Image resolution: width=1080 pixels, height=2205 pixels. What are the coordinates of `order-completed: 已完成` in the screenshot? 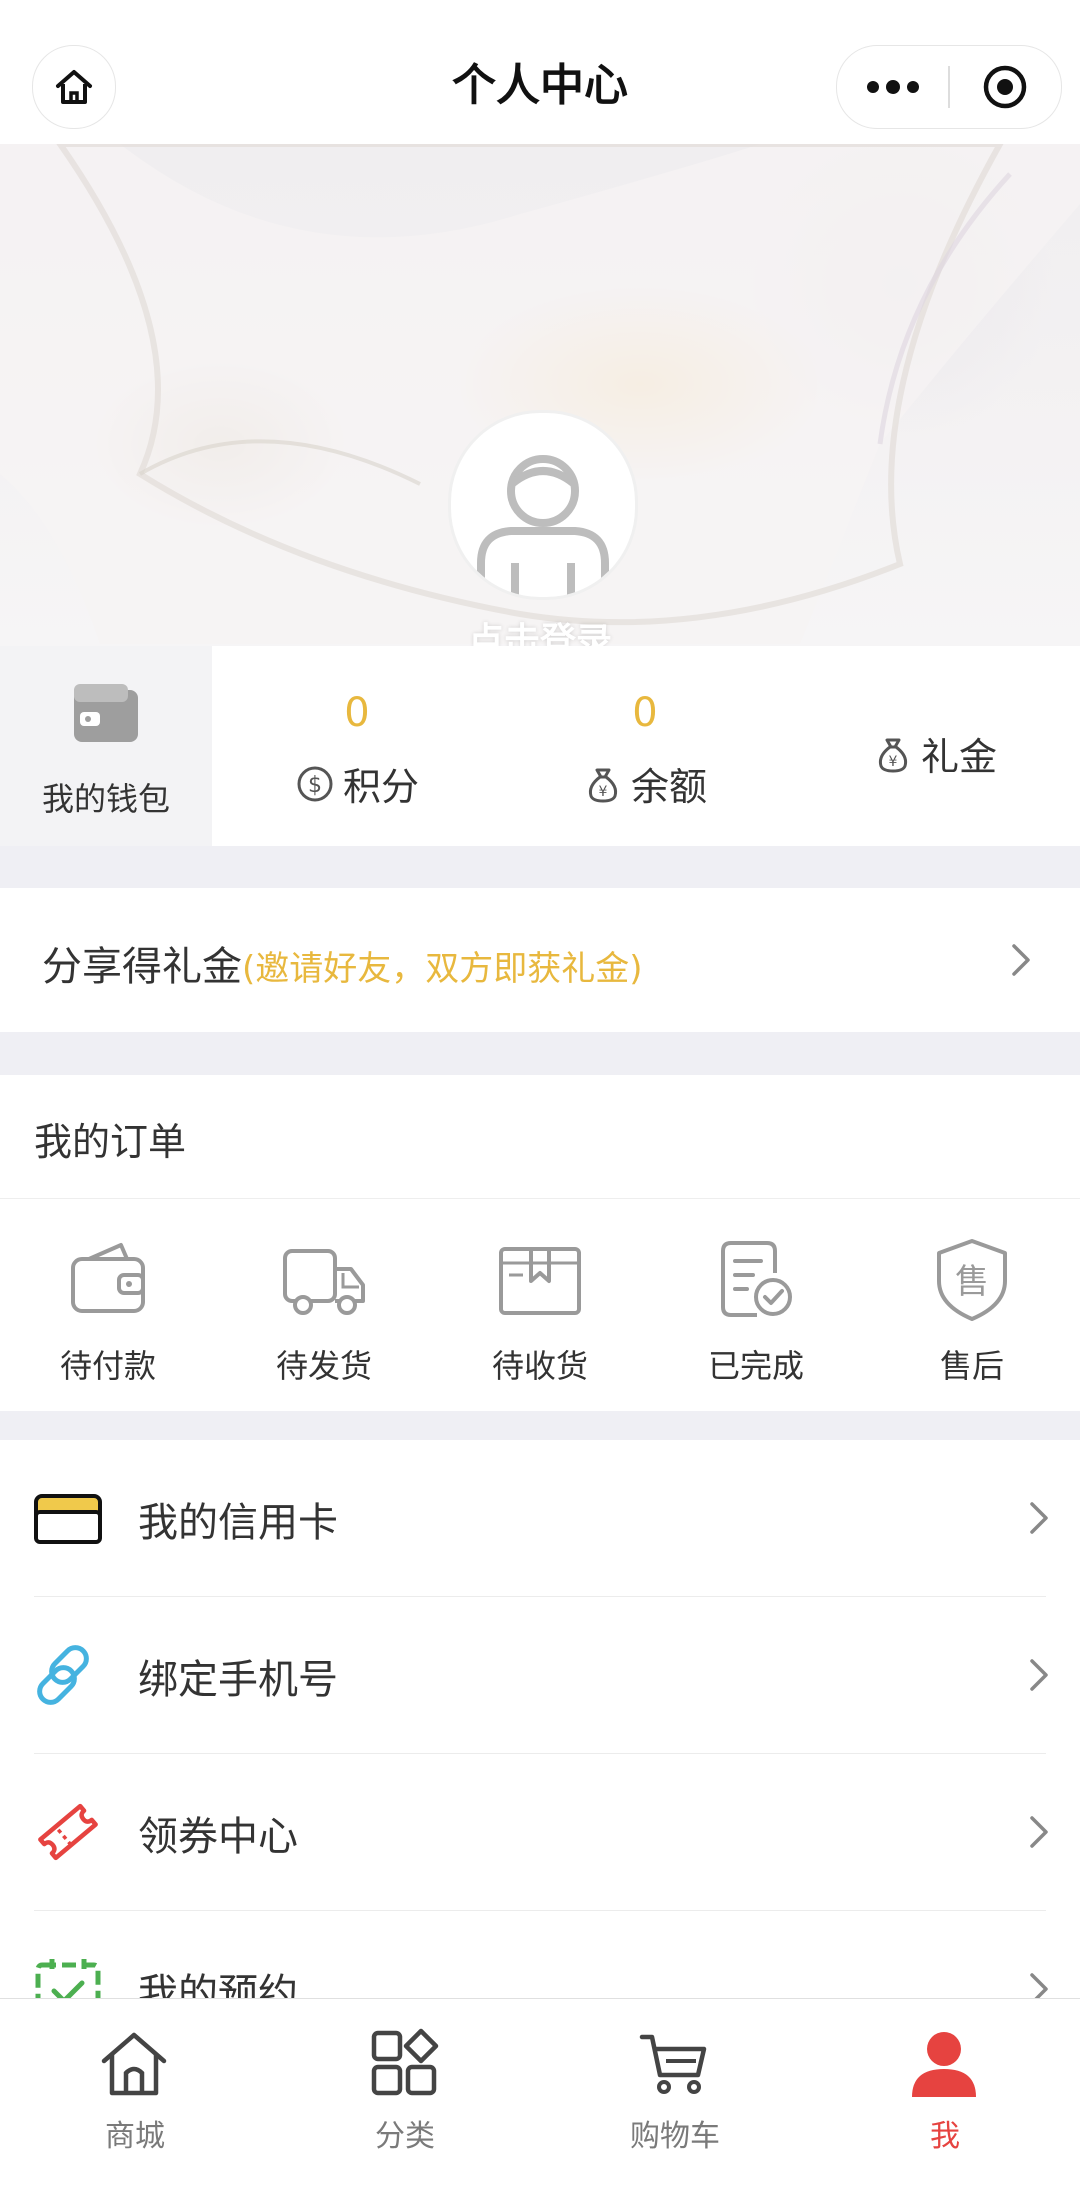 It's located at (756, 1315).